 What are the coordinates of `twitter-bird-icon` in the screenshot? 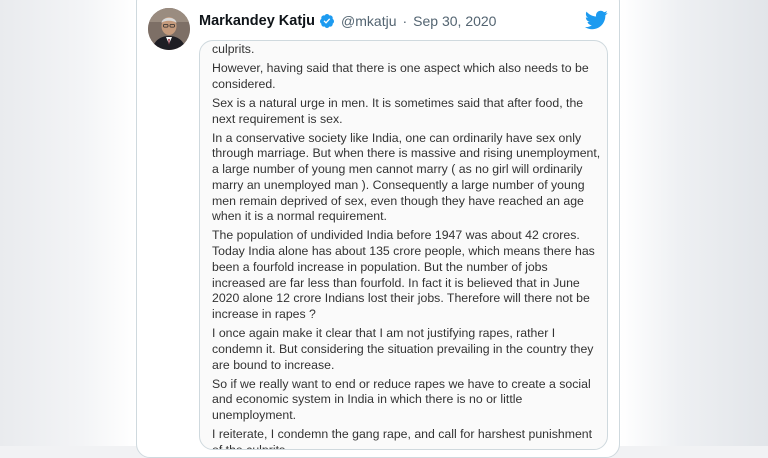 It's located at (596, 20).